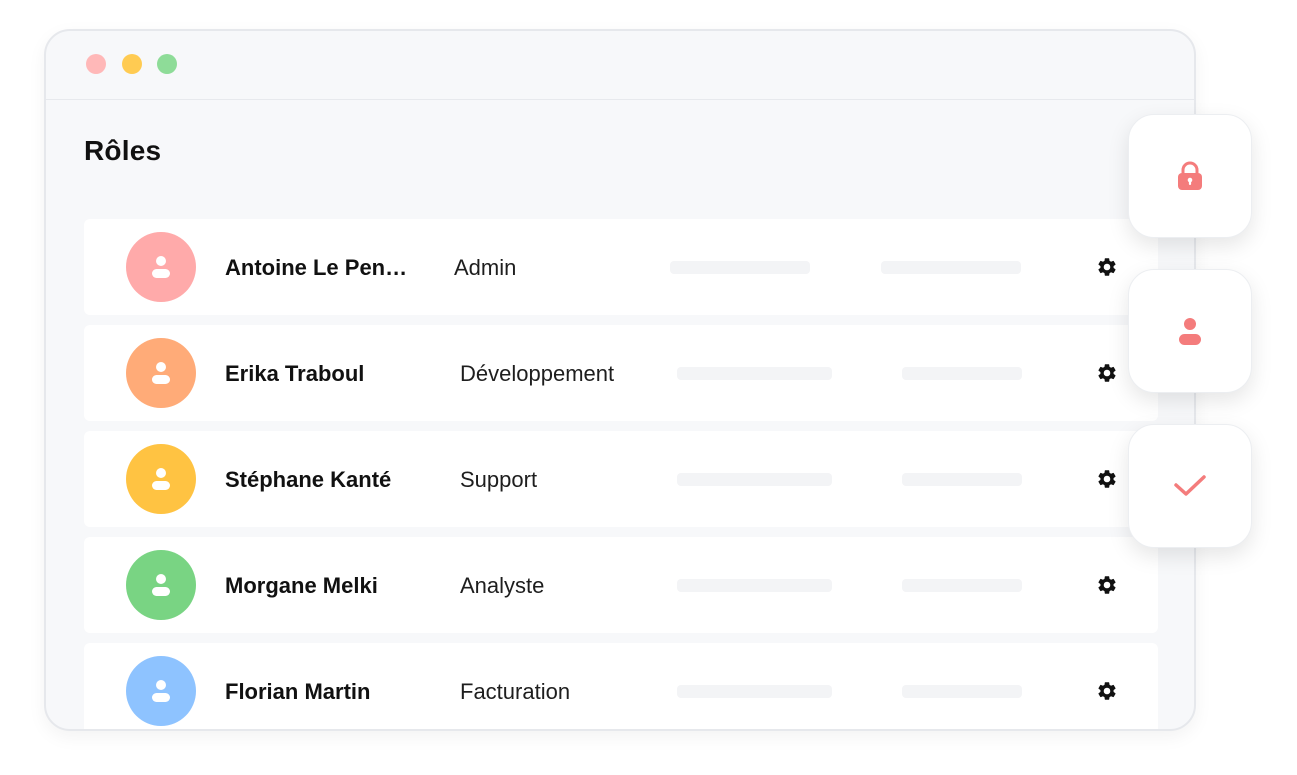  Describe the element at coordinates (301, 585) in the screenshot. I see `user-name: Morgane Melki` at that location.